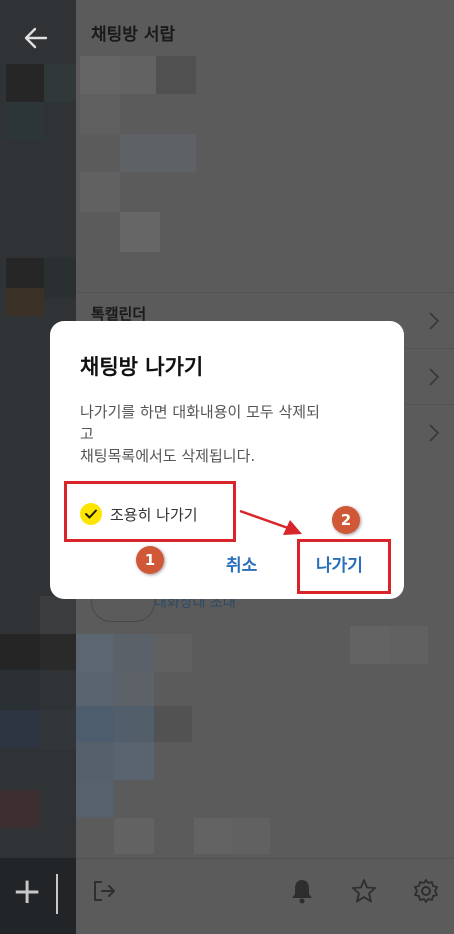  Describe the element at coordinates (241, 563) in the screenshot. I see `cancel-button: 취소` at that location.